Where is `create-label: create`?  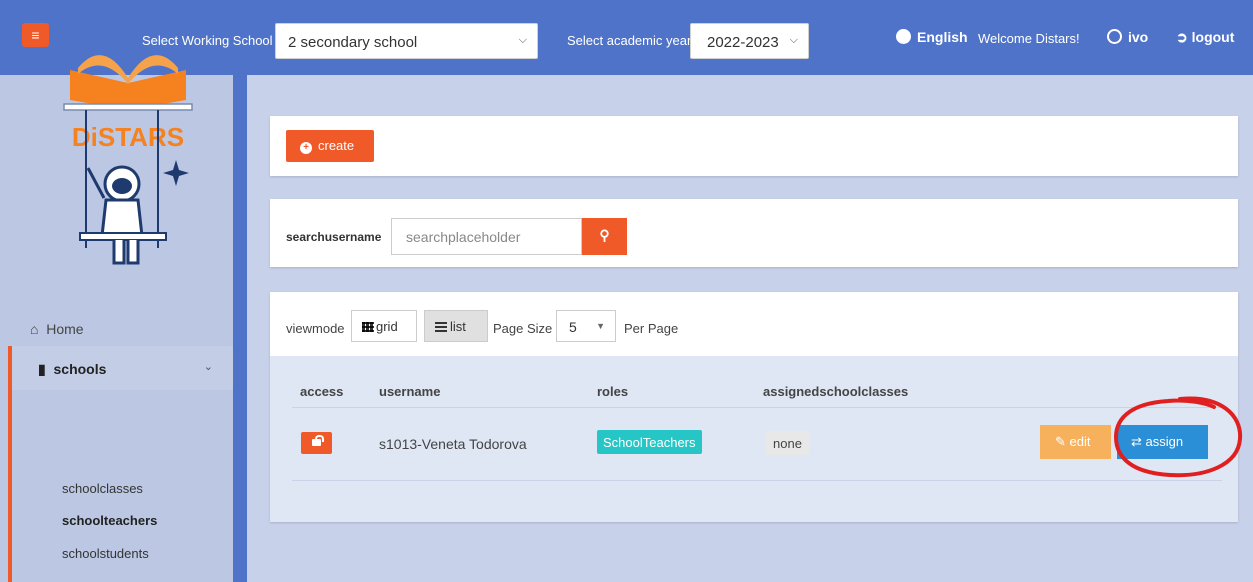 create-label: create is located at coordinates (336, 145).